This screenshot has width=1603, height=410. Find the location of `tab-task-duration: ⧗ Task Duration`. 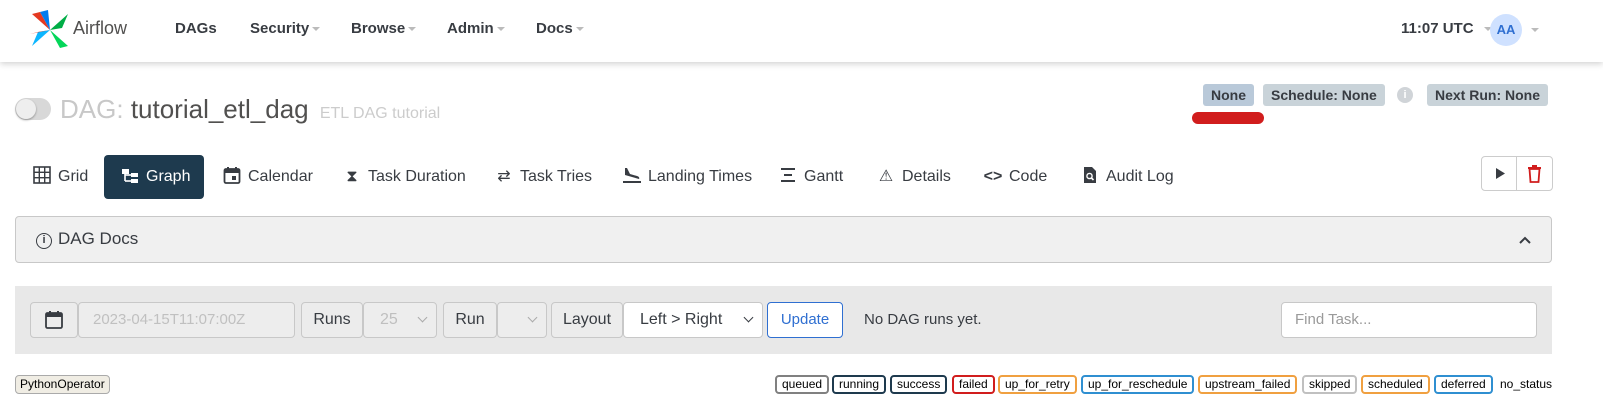

tab-task-duration: ⧗ Task Duration is located at coordinates (403, 177).